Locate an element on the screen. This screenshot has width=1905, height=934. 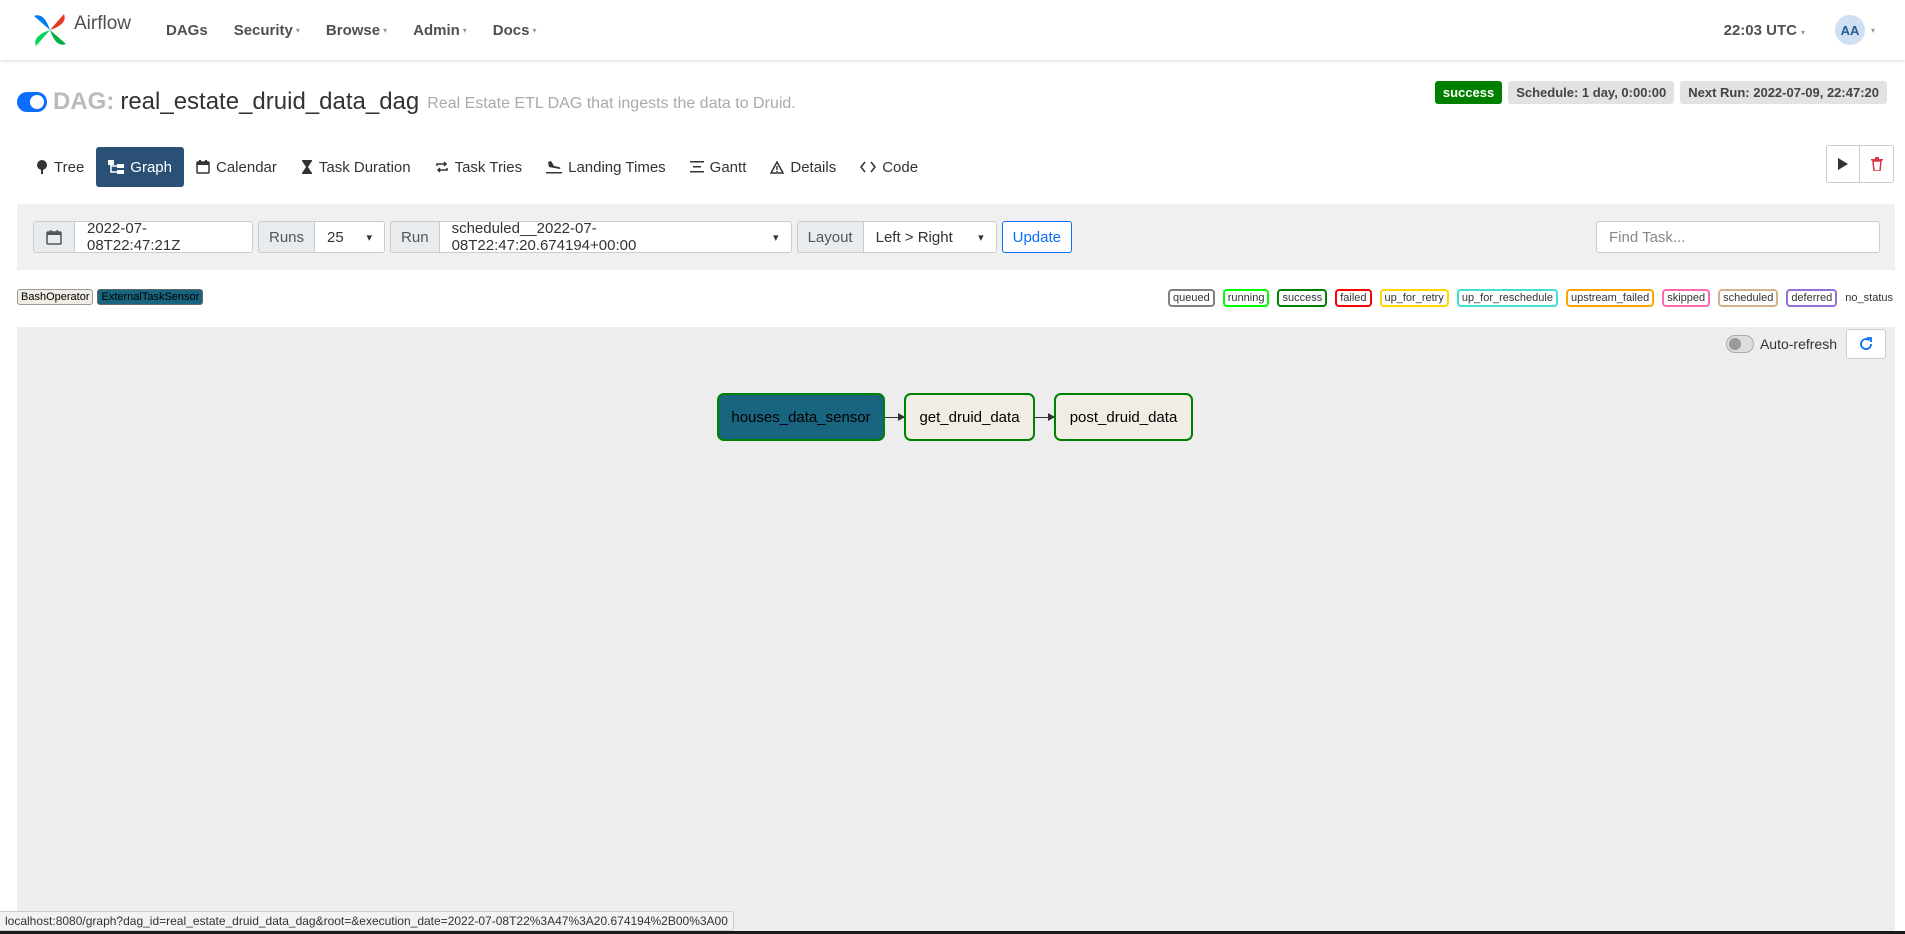
graph-icon is located at coordinates (116, 167).